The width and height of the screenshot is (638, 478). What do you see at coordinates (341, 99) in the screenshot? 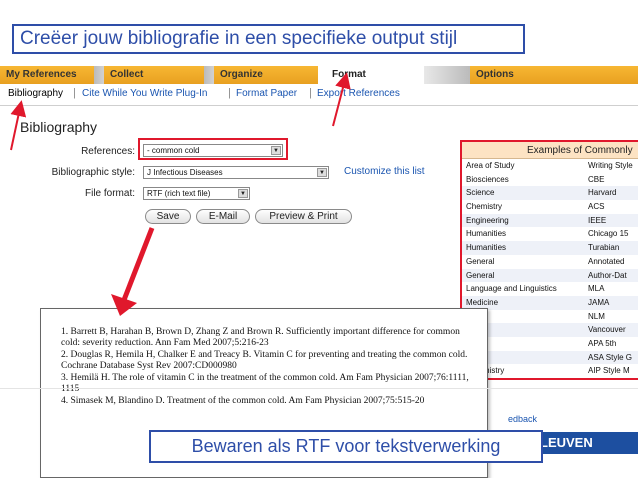
I see `arrow-to-format-tab` at bounding box center [341, 99].